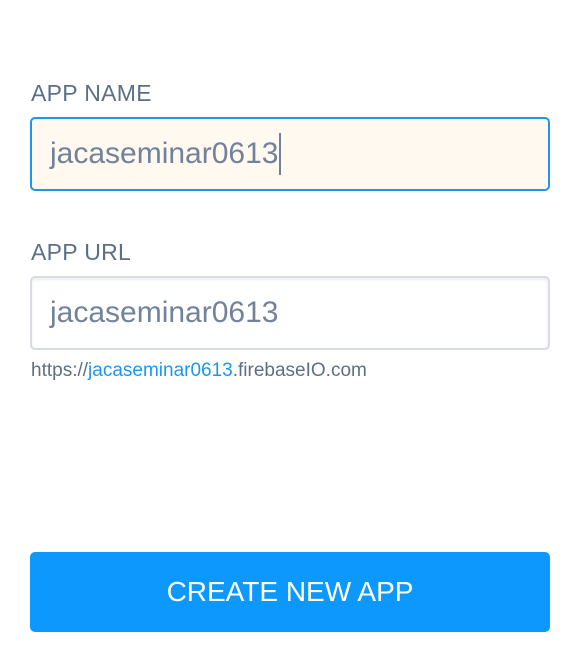 This screenshot has height=648, width=580. Describe the element at coordinates (164, 312) in the screenshot. I see `app-url-value: jacaseminar0613` at that location.